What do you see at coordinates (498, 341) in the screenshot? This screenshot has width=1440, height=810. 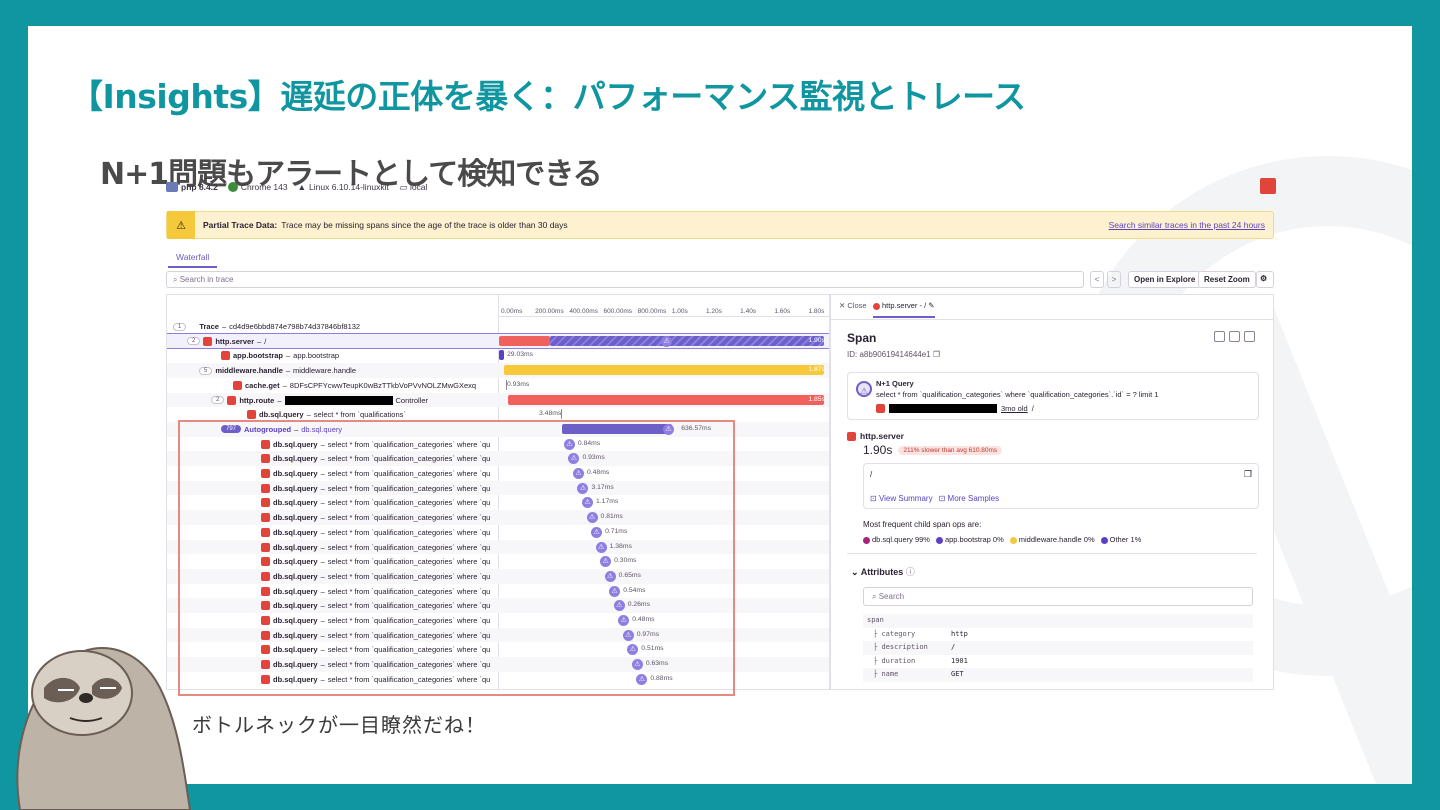 I see `span-row: 2 http.server – / ⚠ 1.90s` at bounding box center [498, 341].